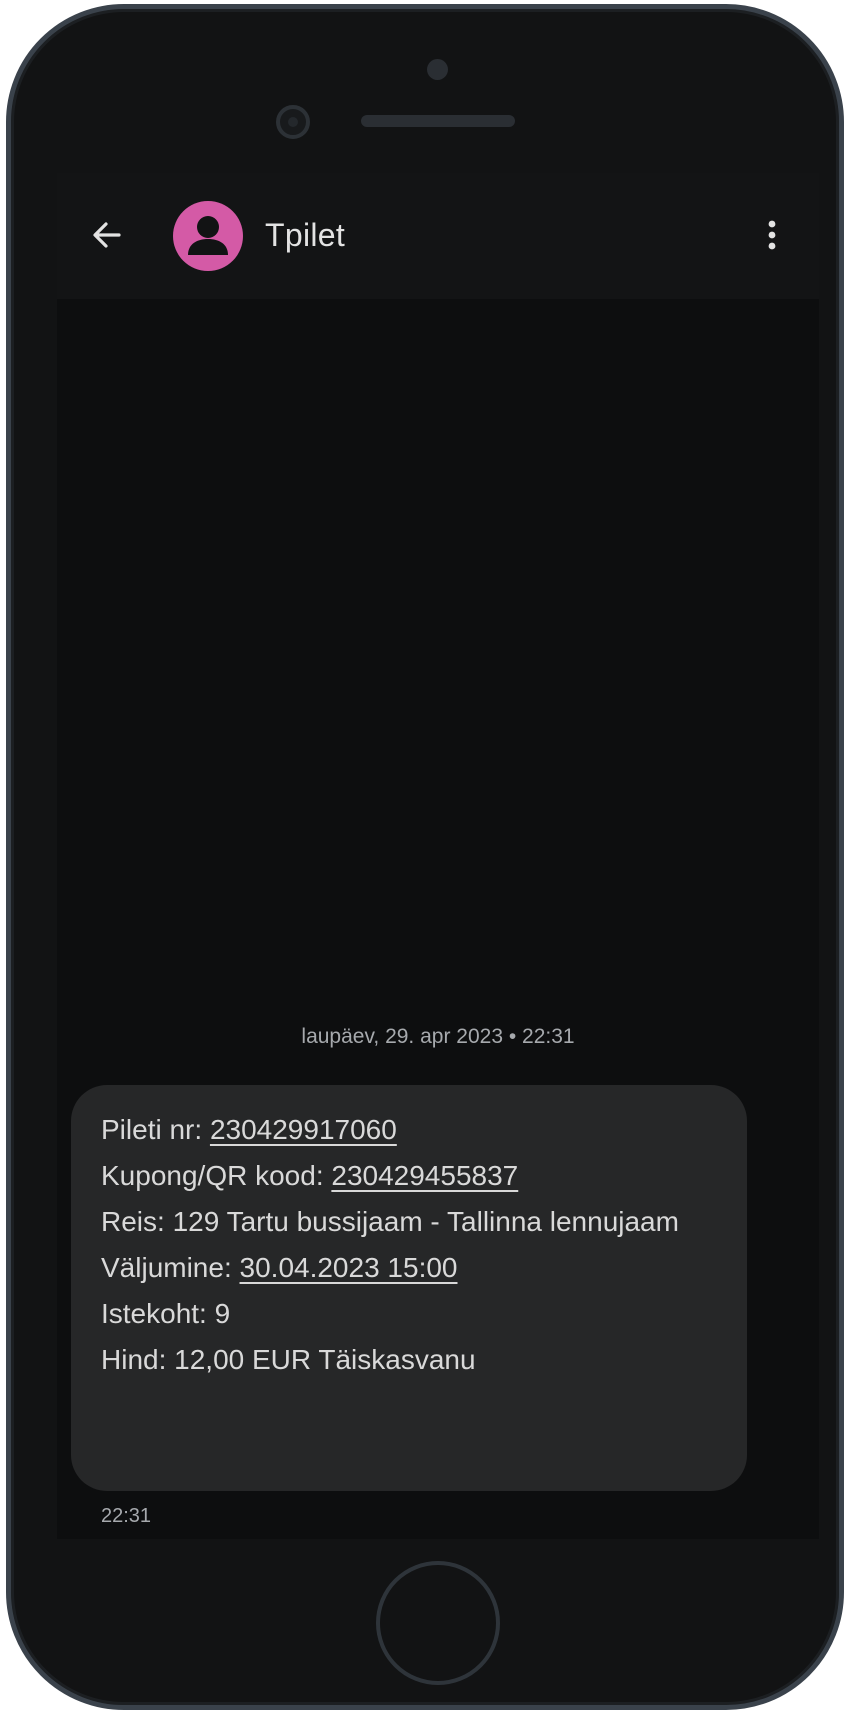 This screenshot has height=1716, width=854. I want to click on app-bar: Tpilet, so click(438, 236).